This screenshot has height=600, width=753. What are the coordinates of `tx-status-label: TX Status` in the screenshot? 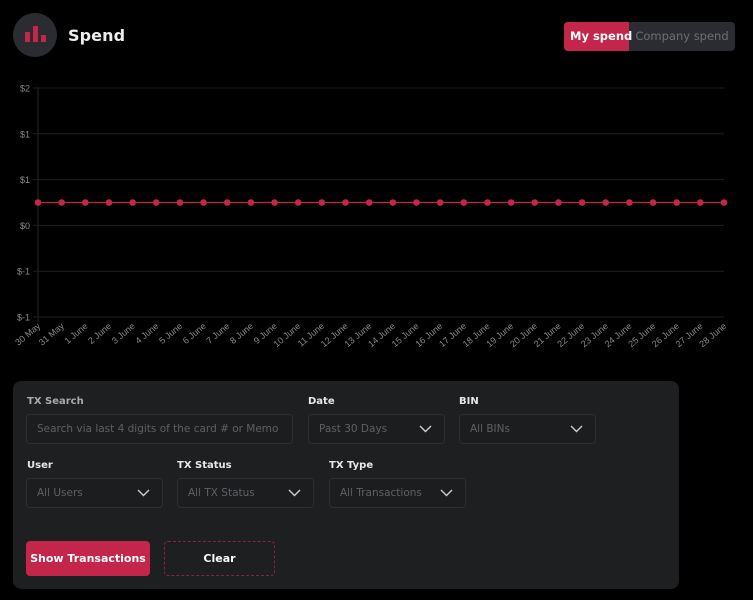 It's located at (204, 465).